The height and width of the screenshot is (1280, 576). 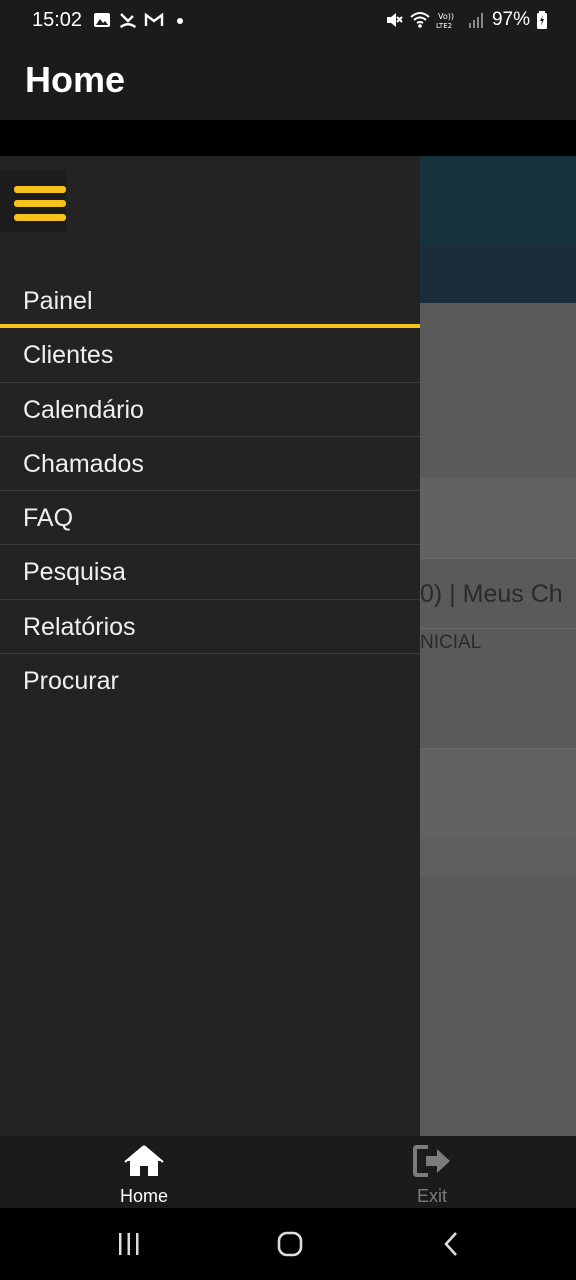 What do you see at coordinates (128, 20) in the screenshot?
I see `missed-call-icon` at bounding box center [128, 20].